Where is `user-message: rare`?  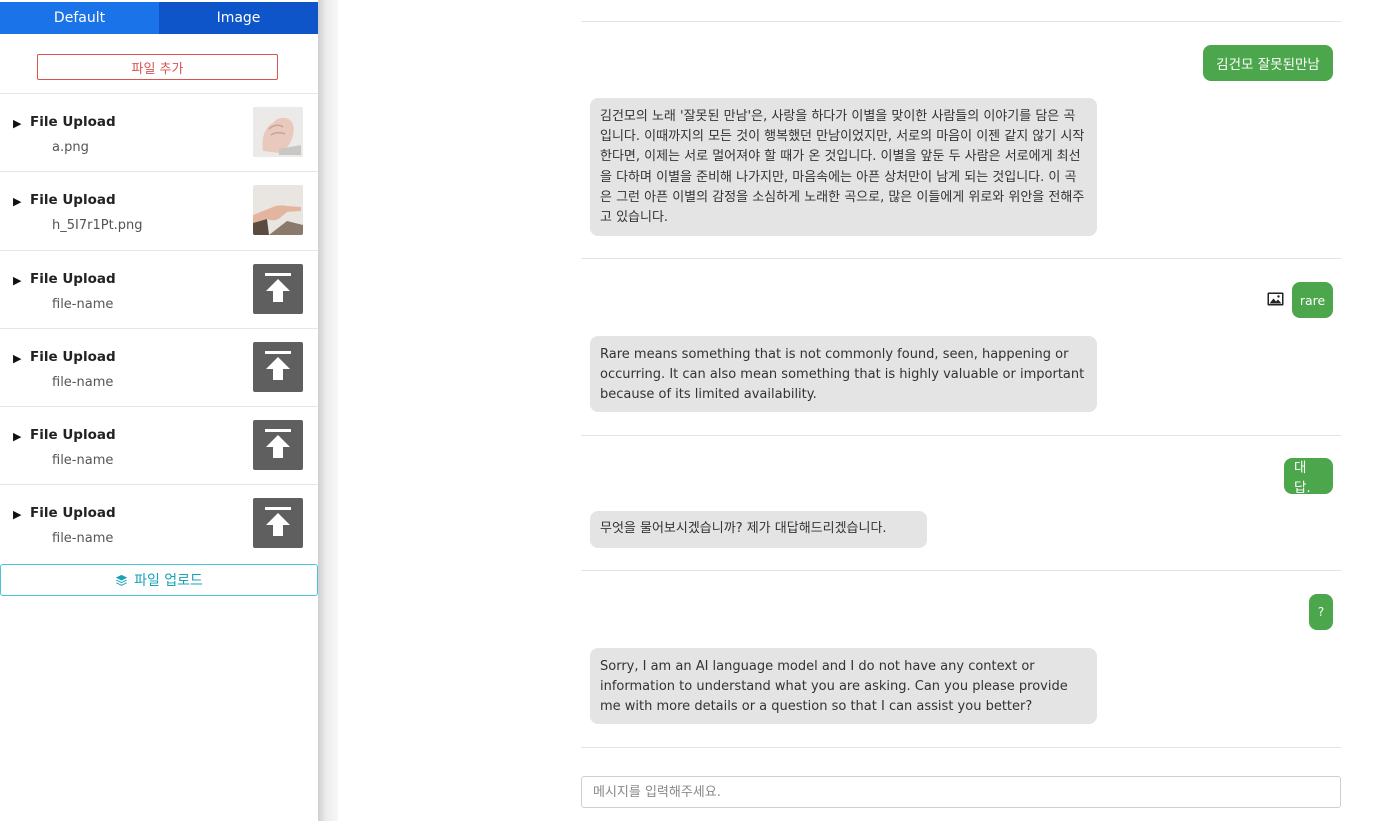
user-message: rare is located at coordinates (1312, 300).